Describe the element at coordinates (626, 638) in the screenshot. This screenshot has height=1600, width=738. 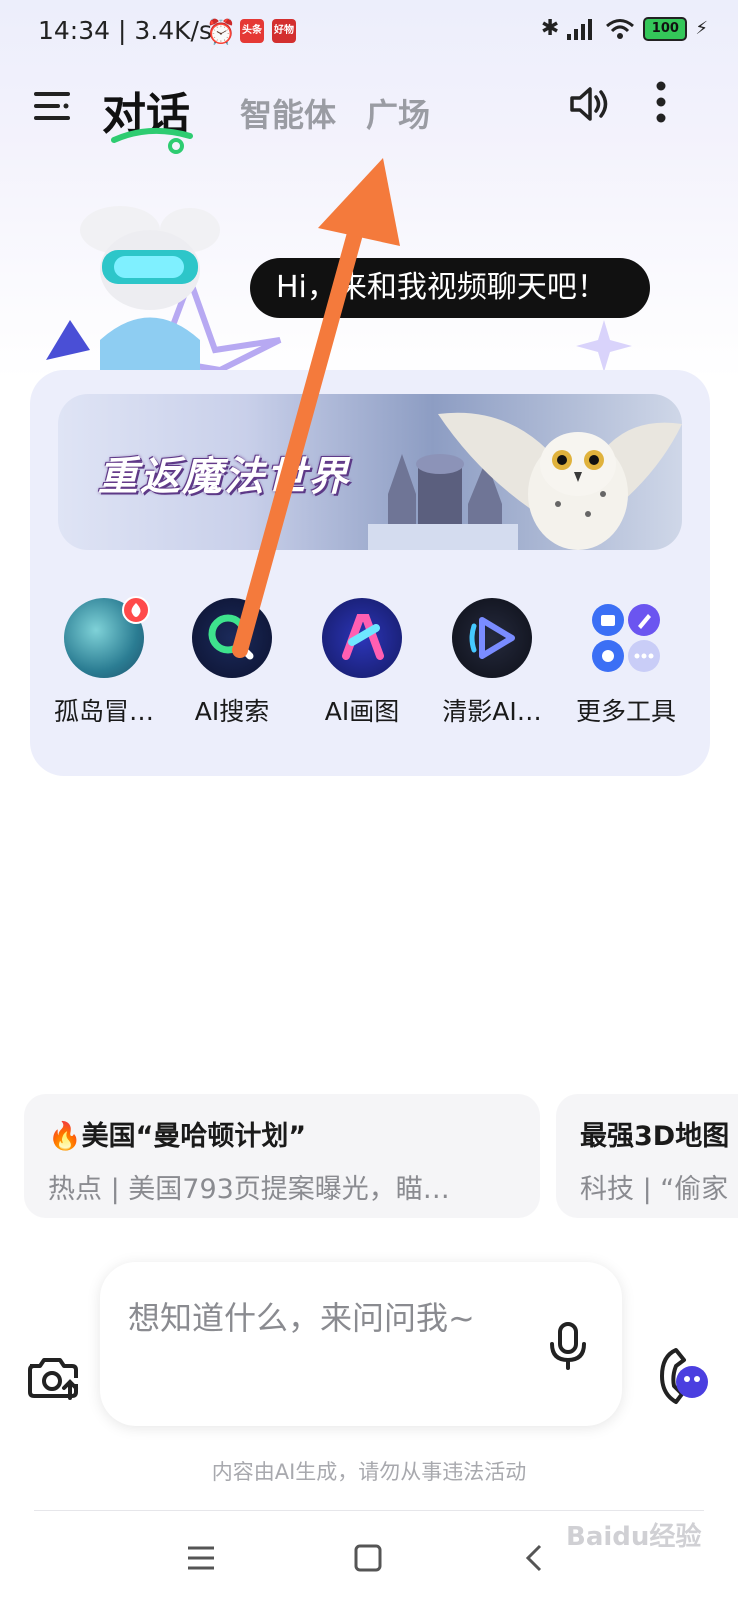
I see `more-tools-icon` at that location.